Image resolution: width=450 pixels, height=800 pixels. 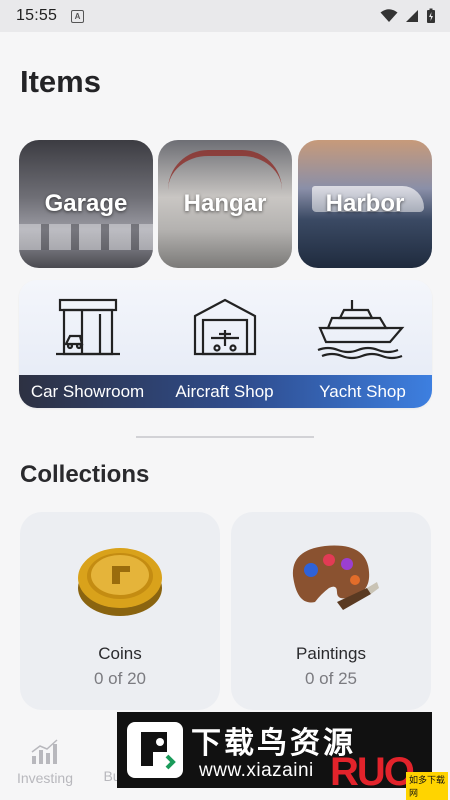 What do you see at coordinates (225, 437) in the screenshot?
I see `section-divider` at bounding box center [225, 437].